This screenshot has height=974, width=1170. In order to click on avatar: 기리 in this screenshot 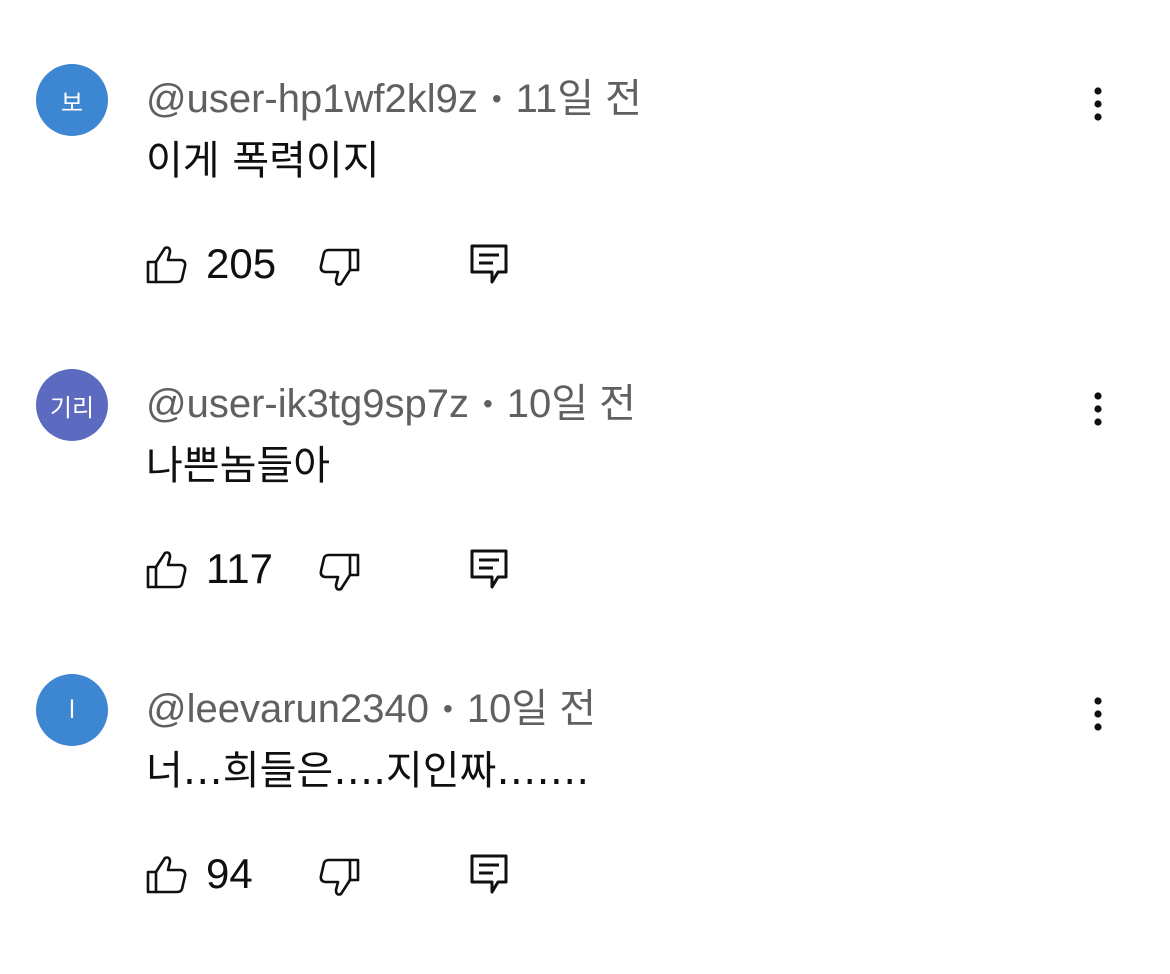, I will do `click(72, 405)`.